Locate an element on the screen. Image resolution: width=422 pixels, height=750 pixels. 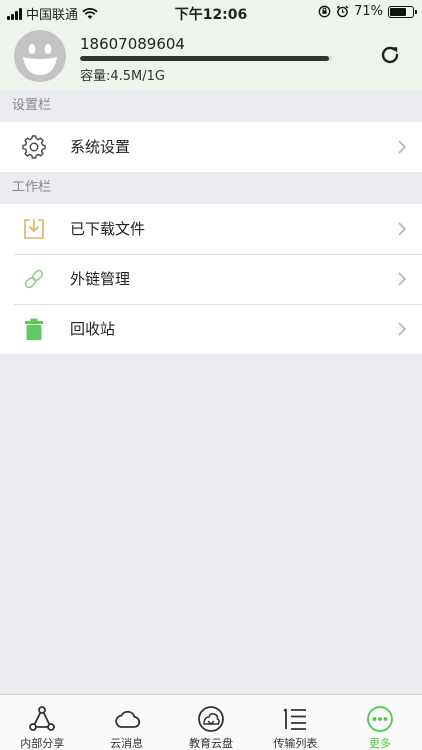
refresh-icon is located at coordinates (390, 55).